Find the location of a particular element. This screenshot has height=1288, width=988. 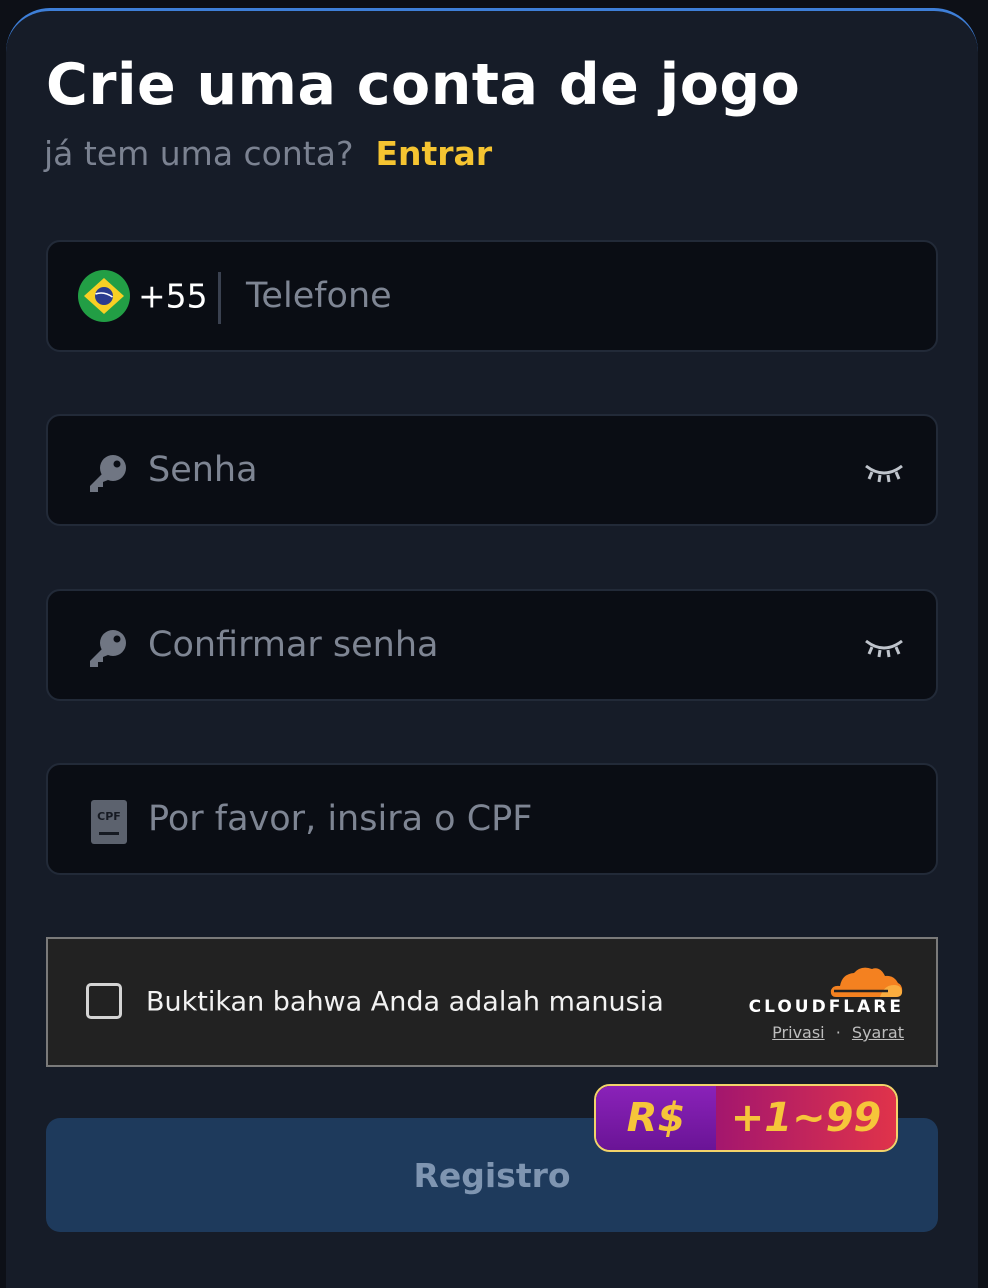

country-code: +55 is located at coordinates (173, 296).